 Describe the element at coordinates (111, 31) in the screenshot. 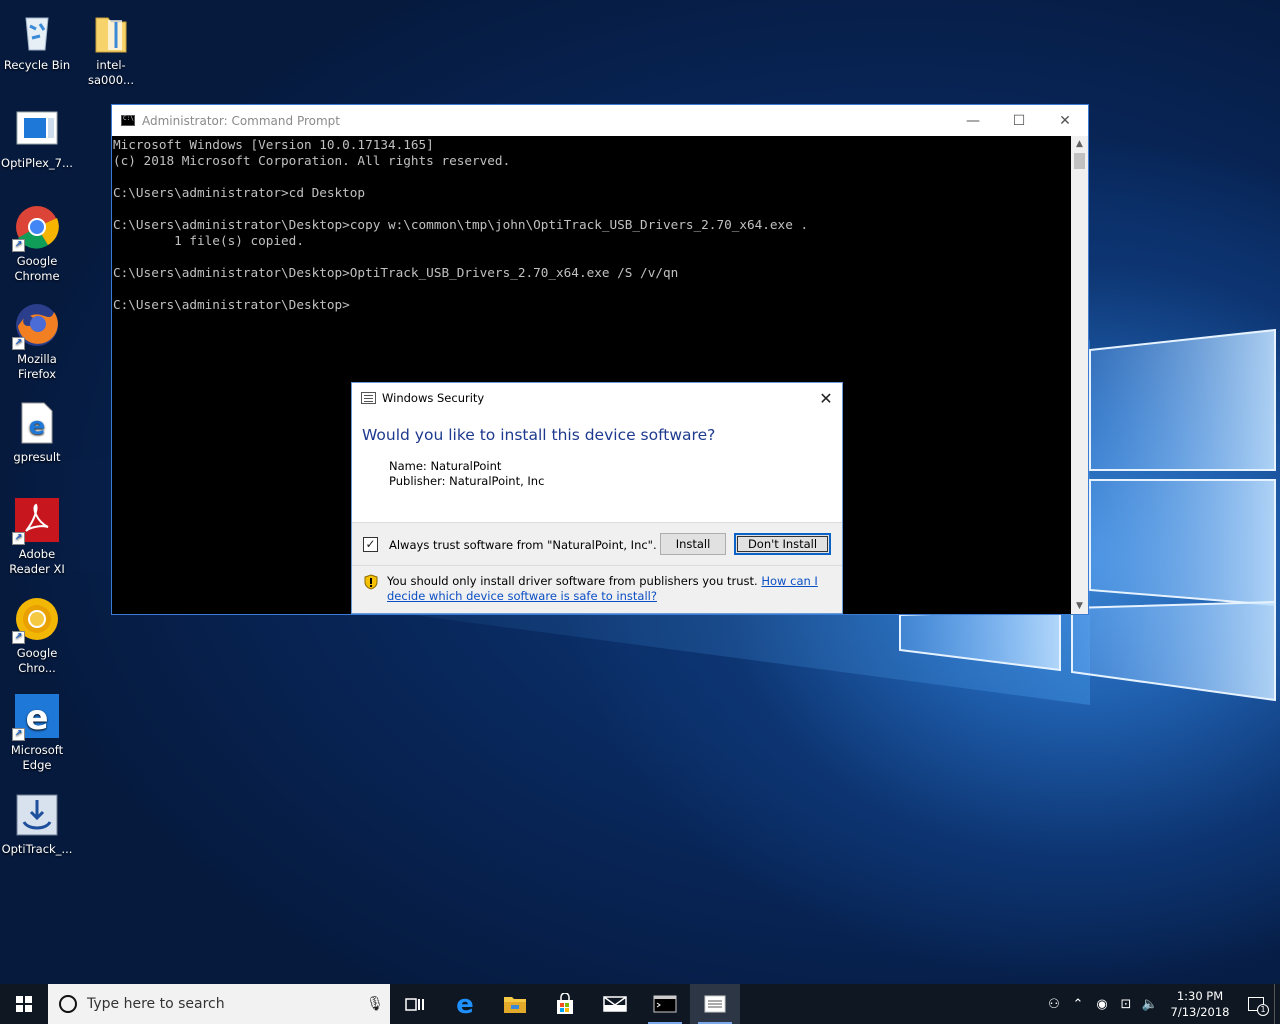

I see `folder-icon` at that location.